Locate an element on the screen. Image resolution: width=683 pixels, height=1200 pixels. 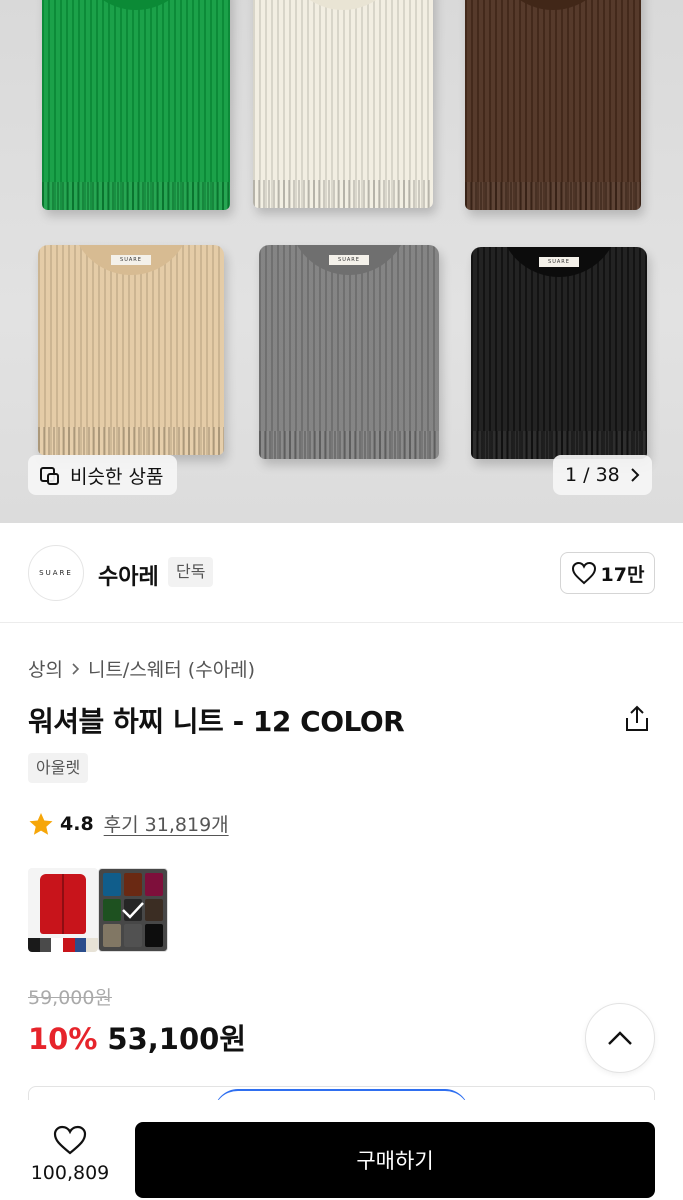
wishlist-button: 100,809 is located at coordinates (70, 1159).